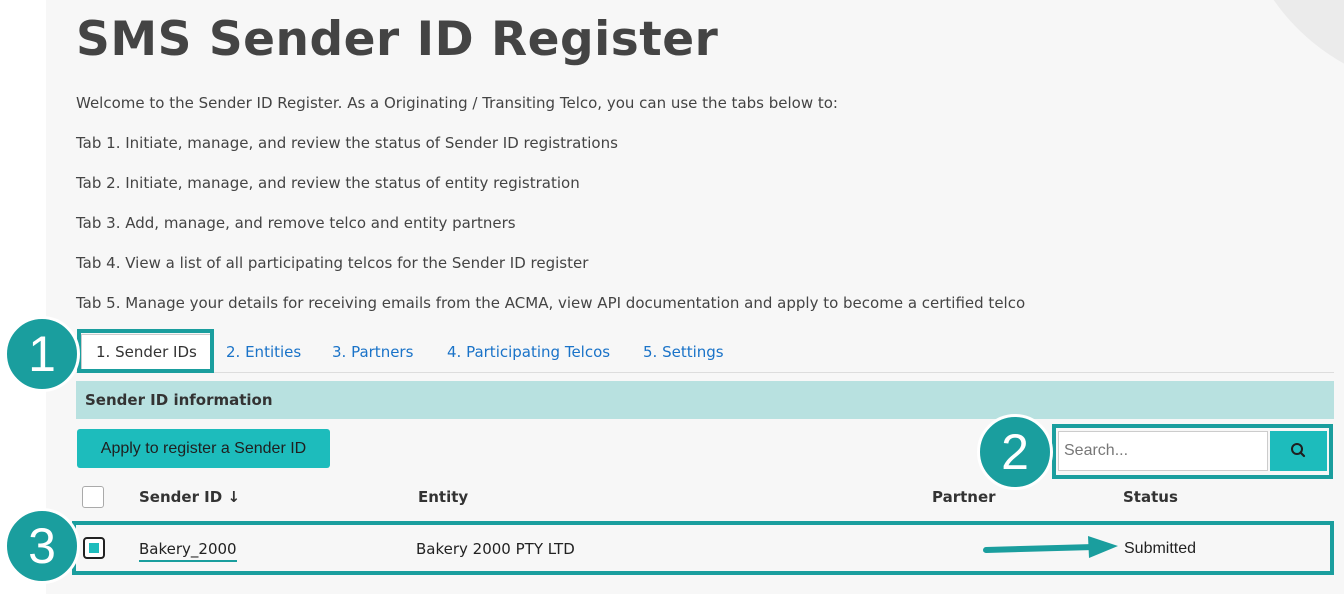 This screenshot has width=1344, height=594. What do you see at coordinates (1050, 547) in the screenshot?
I see `arrow-icon` at bounding box center [1050, 547].